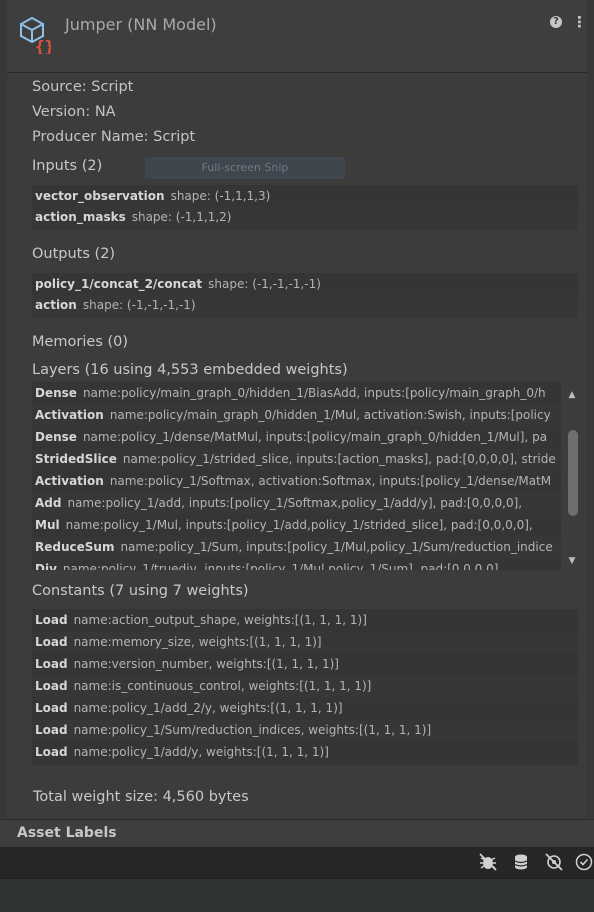 This screenshot has height=912, width=594. Describe the element at coordinates (74, 112) in the screenshot. I see `version-label: Version: NA` at that location.